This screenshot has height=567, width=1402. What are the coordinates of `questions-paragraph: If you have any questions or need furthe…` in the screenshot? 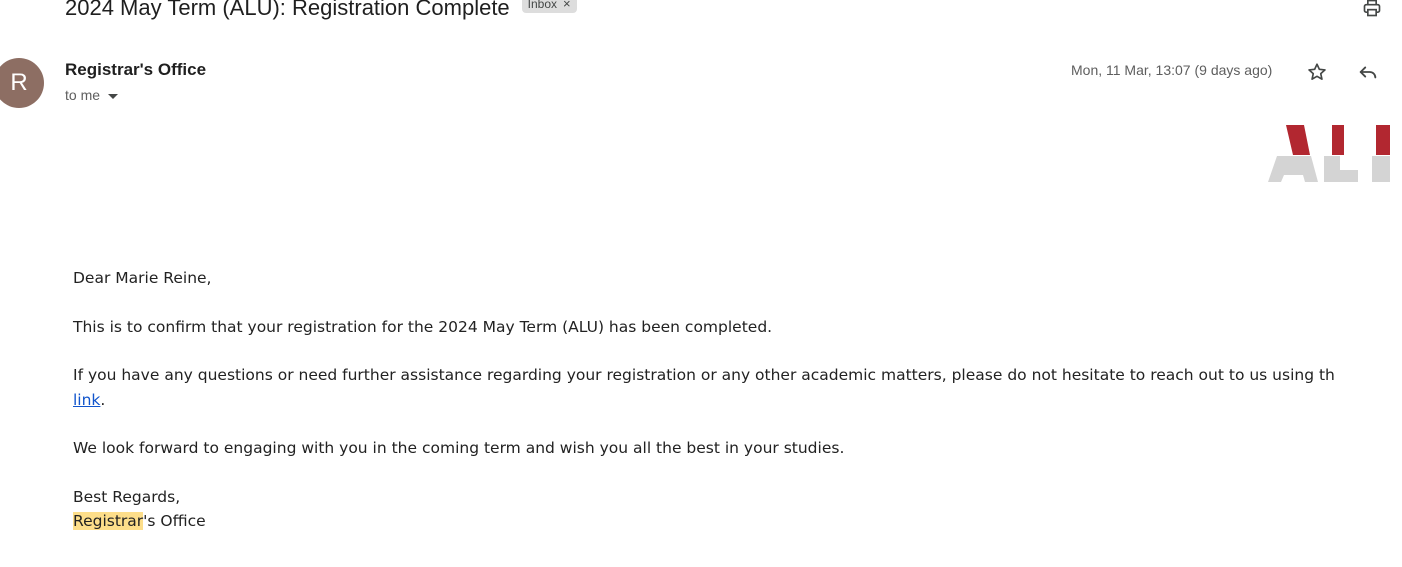 It's located at (737, 387).